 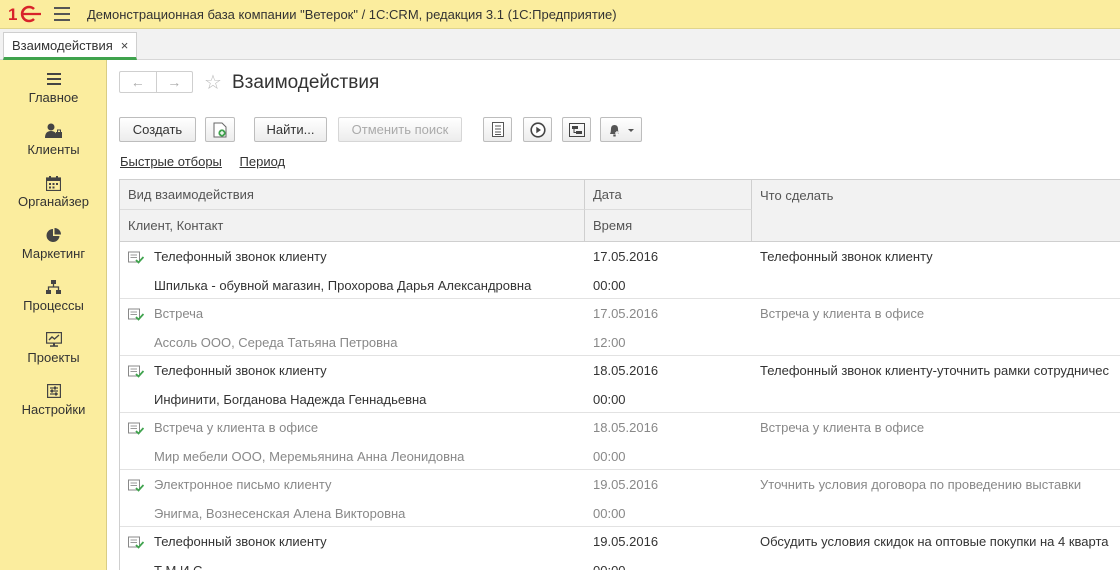 What do you see at coordinates (668, 225) in the screenshot?
I see `column-time: Время` at bounding box center [668, 225].